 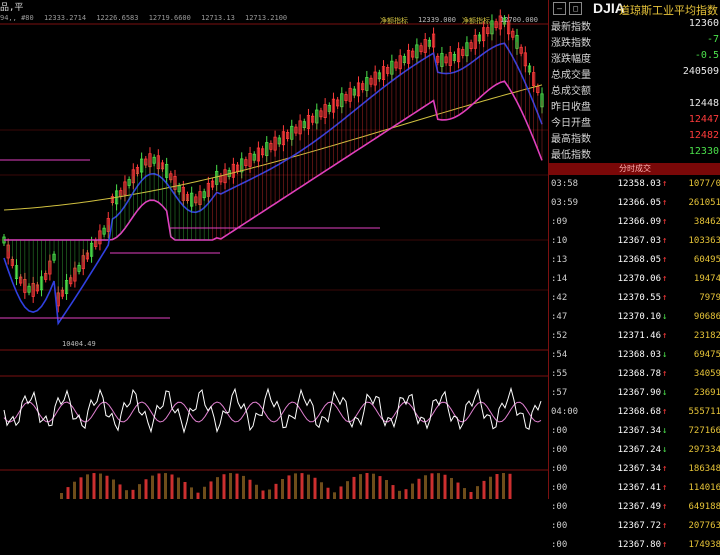 What do you see at coordinates (476, 21) in the screenshot?
I see `high-annotation-3: 净额指标` at bounding box center [476, 21].